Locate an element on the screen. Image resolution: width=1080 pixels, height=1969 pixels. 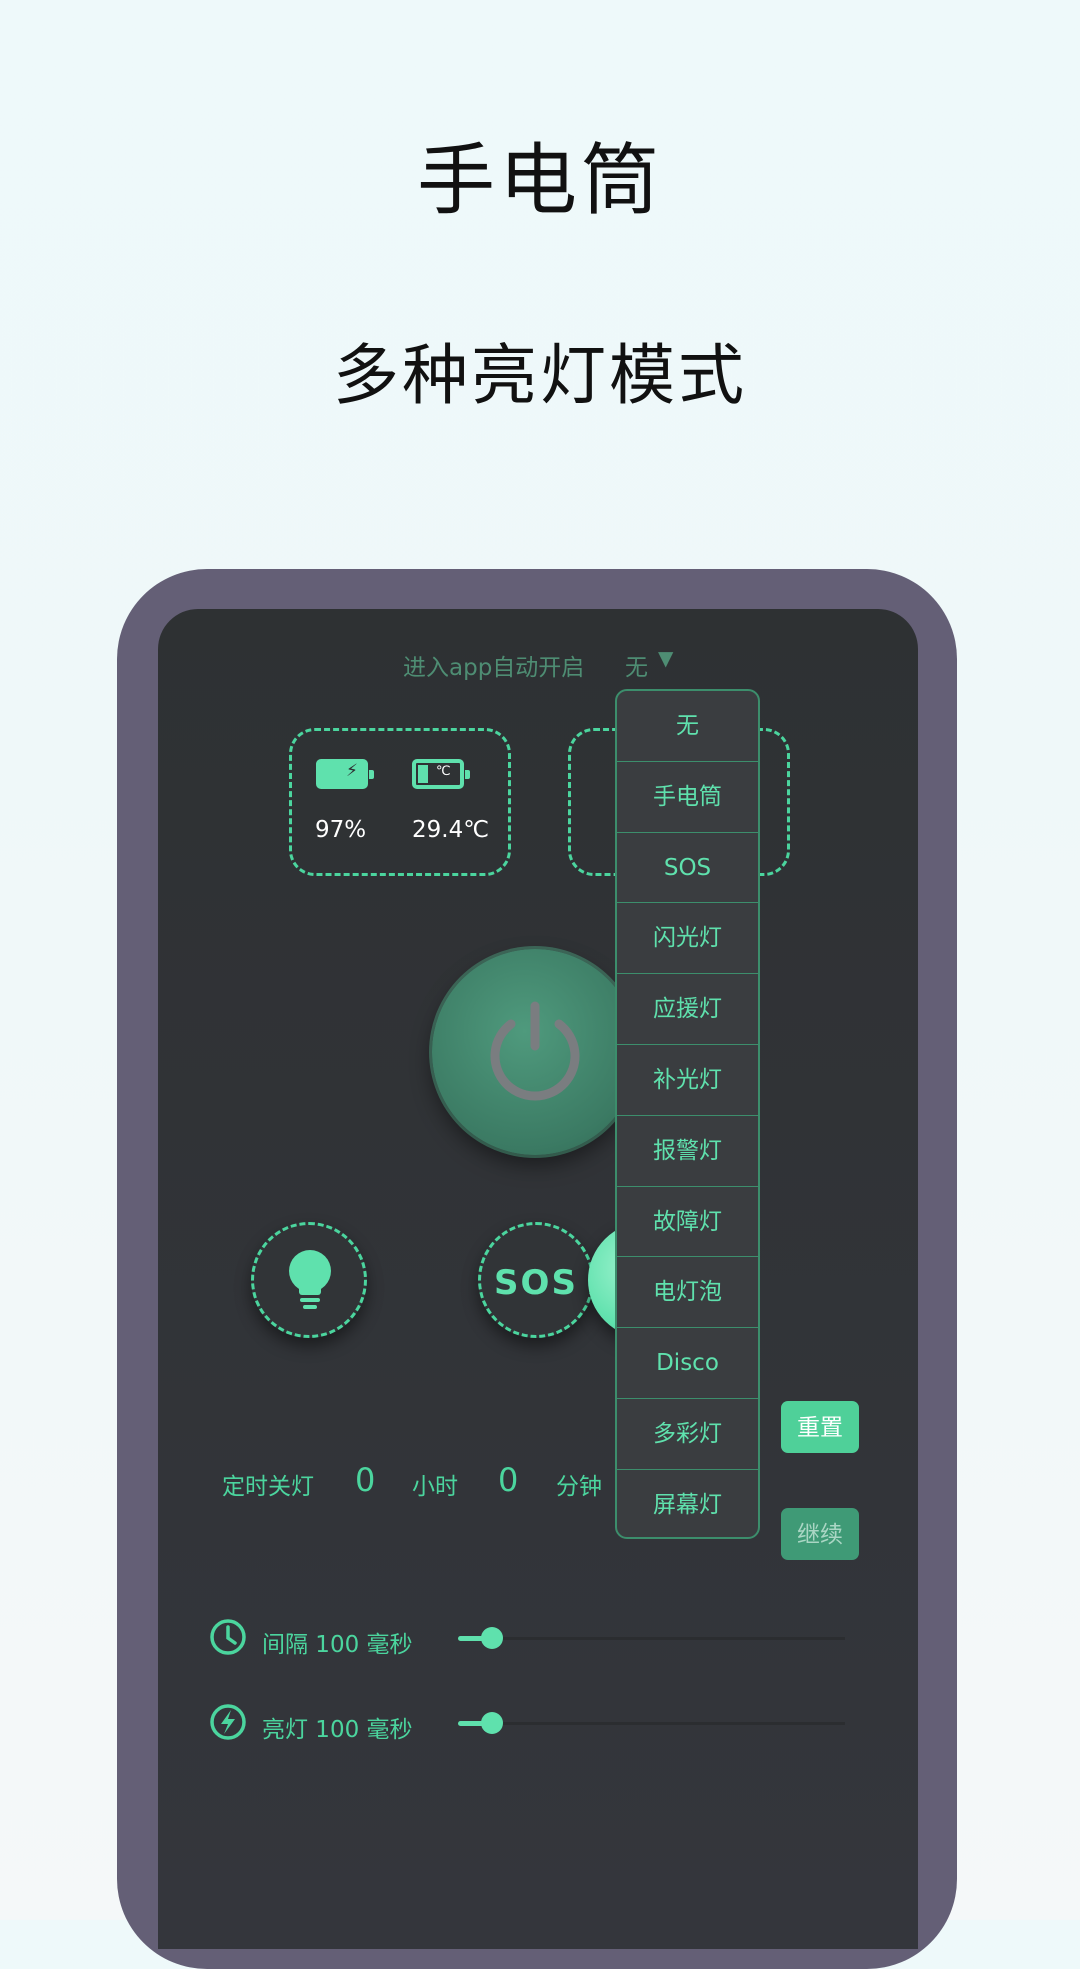
timer-label: 定时关灯 is located at coordinates (268, 1487).